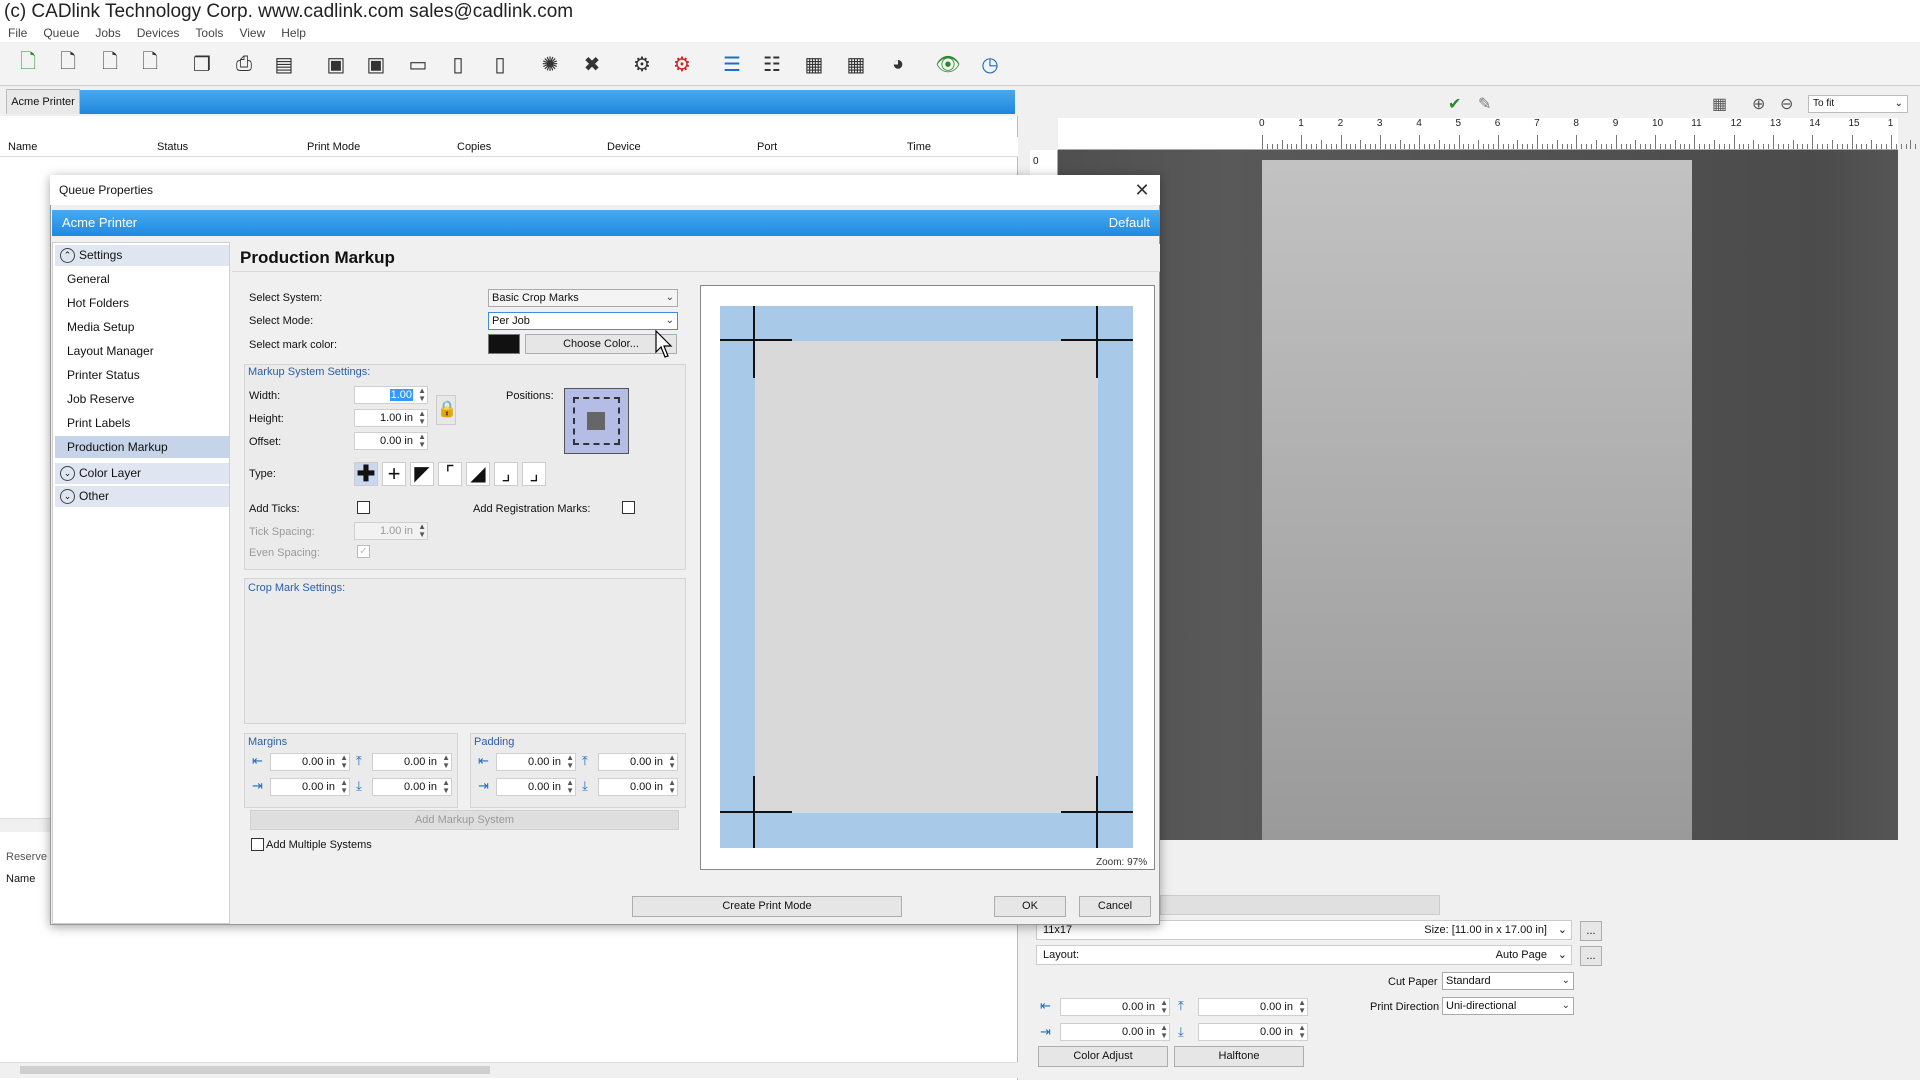 This screenshot has width=1920, height=1080. Describe the element at coordinates (391, 441) in the screenshot. I see `offset-input: 0.00 in ▲ ▼` at that location.